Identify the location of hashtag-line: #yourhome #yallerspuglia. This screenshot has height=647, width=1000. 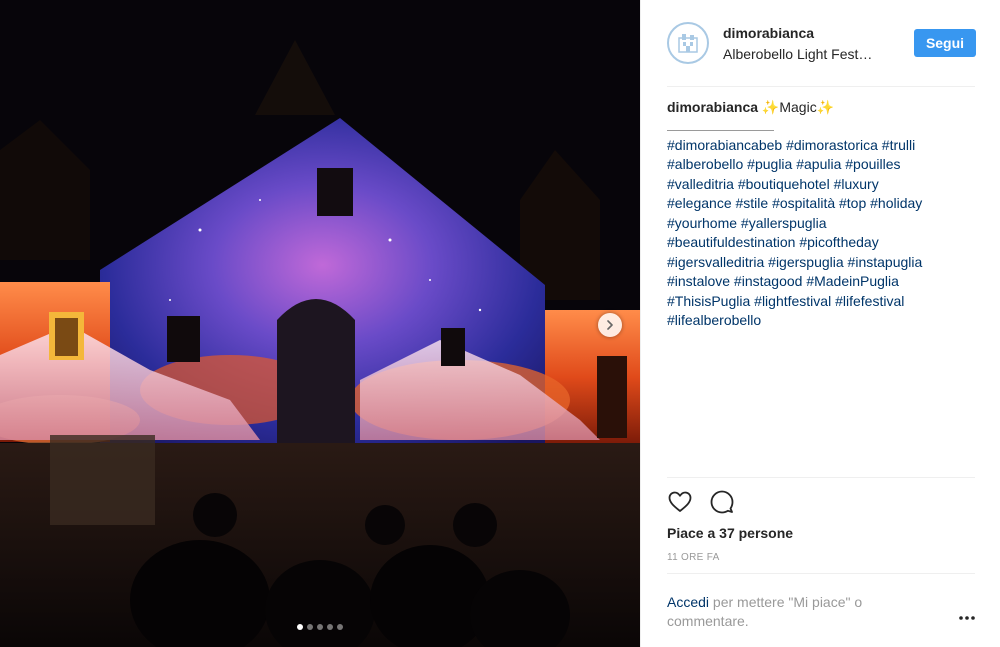
(822, 224).